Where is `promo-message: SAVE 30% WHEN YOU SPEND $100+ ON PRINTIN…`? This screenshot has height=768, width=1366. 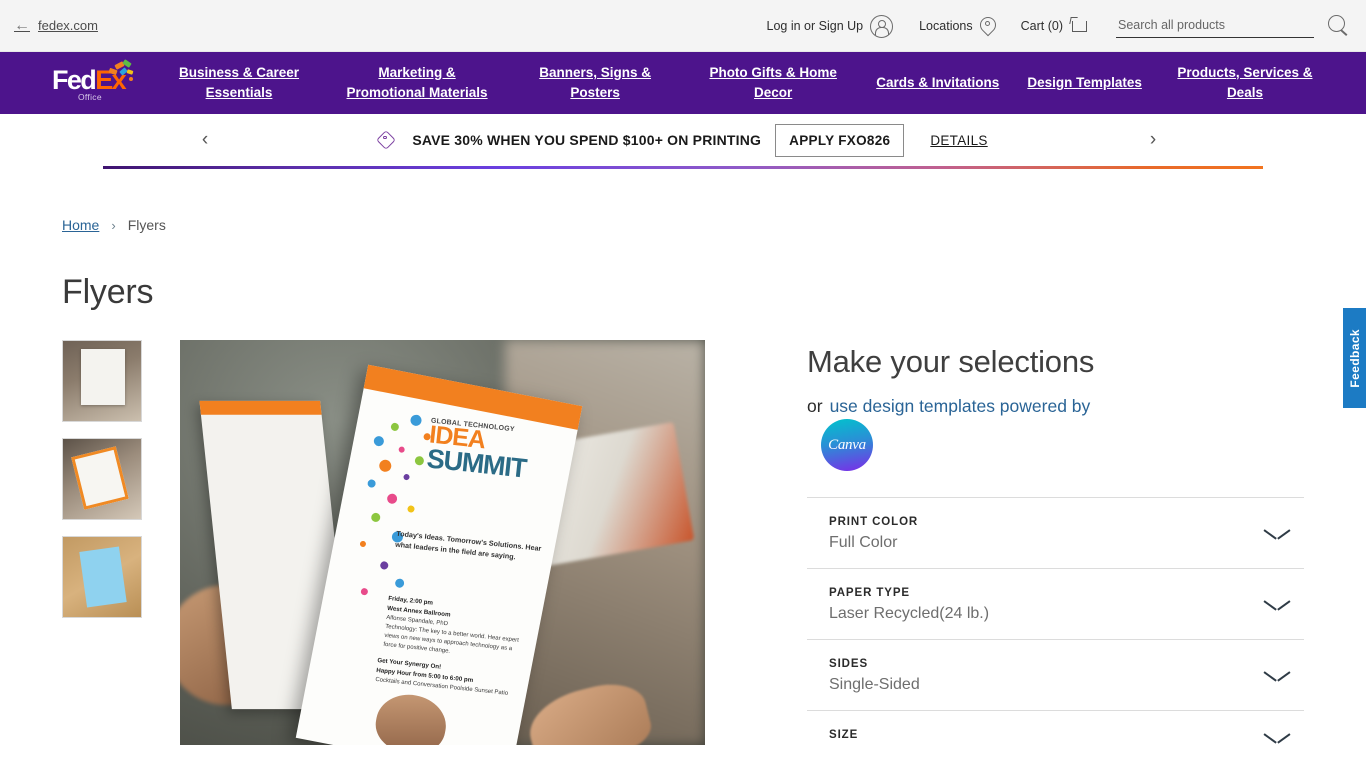 promo-message: SAVE 30% WHEN YOU SPEND $100+ ON PRINTIN… is located at coordinates (587, 140).